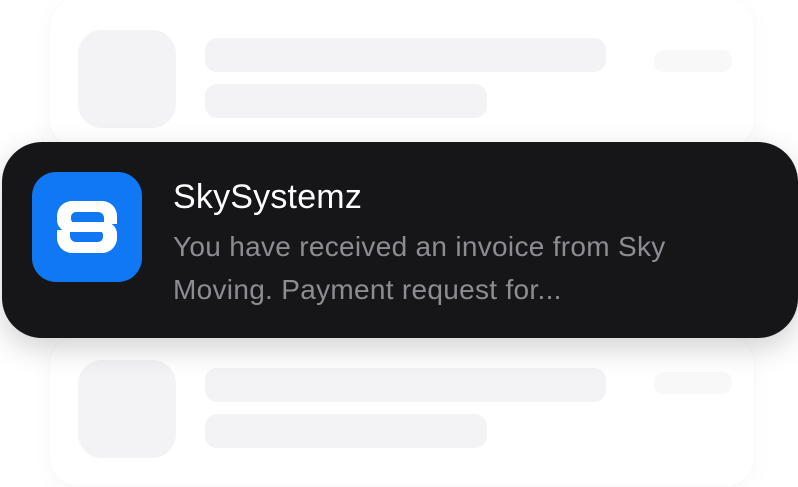 The height and width of the screenshot is (487, 798). I want to click on skysystemz-logo-icon, so click(87, 227).